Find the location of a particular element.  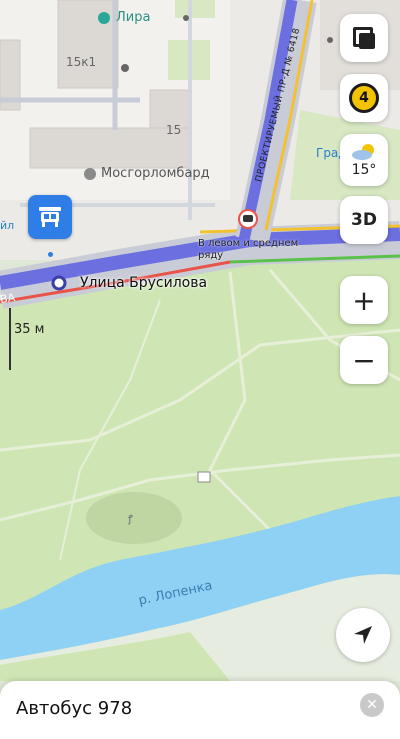

street-brusilova-label: Улица Брусилова is located at coordinates (144, 283).